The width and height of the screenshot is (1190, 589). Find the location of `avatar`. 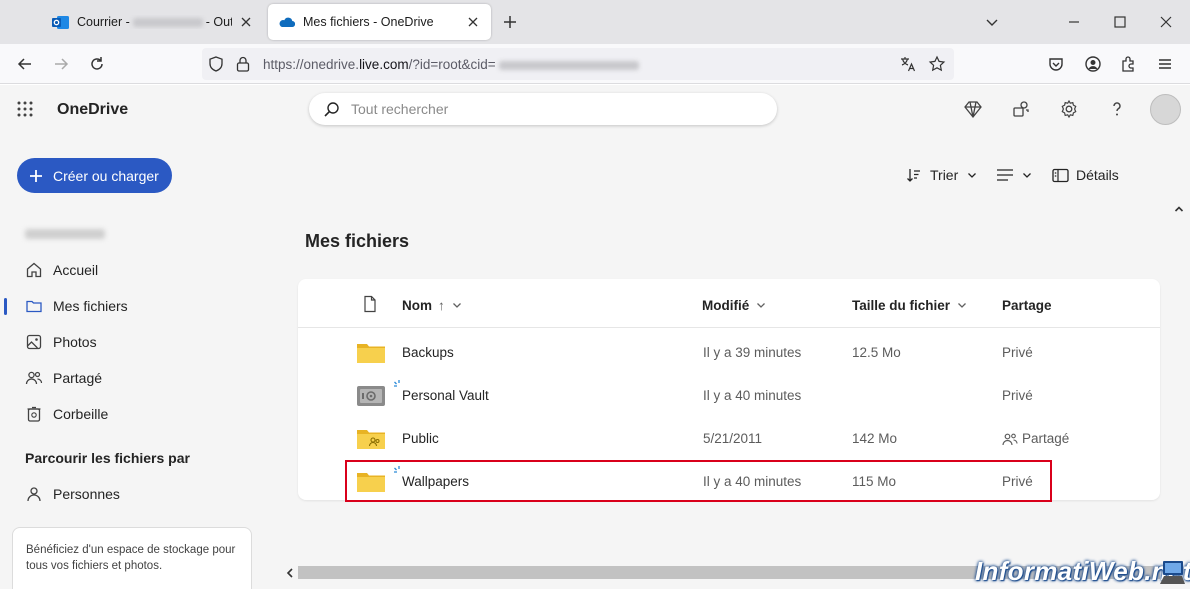

avatar is located at coordinates (1165, 109).